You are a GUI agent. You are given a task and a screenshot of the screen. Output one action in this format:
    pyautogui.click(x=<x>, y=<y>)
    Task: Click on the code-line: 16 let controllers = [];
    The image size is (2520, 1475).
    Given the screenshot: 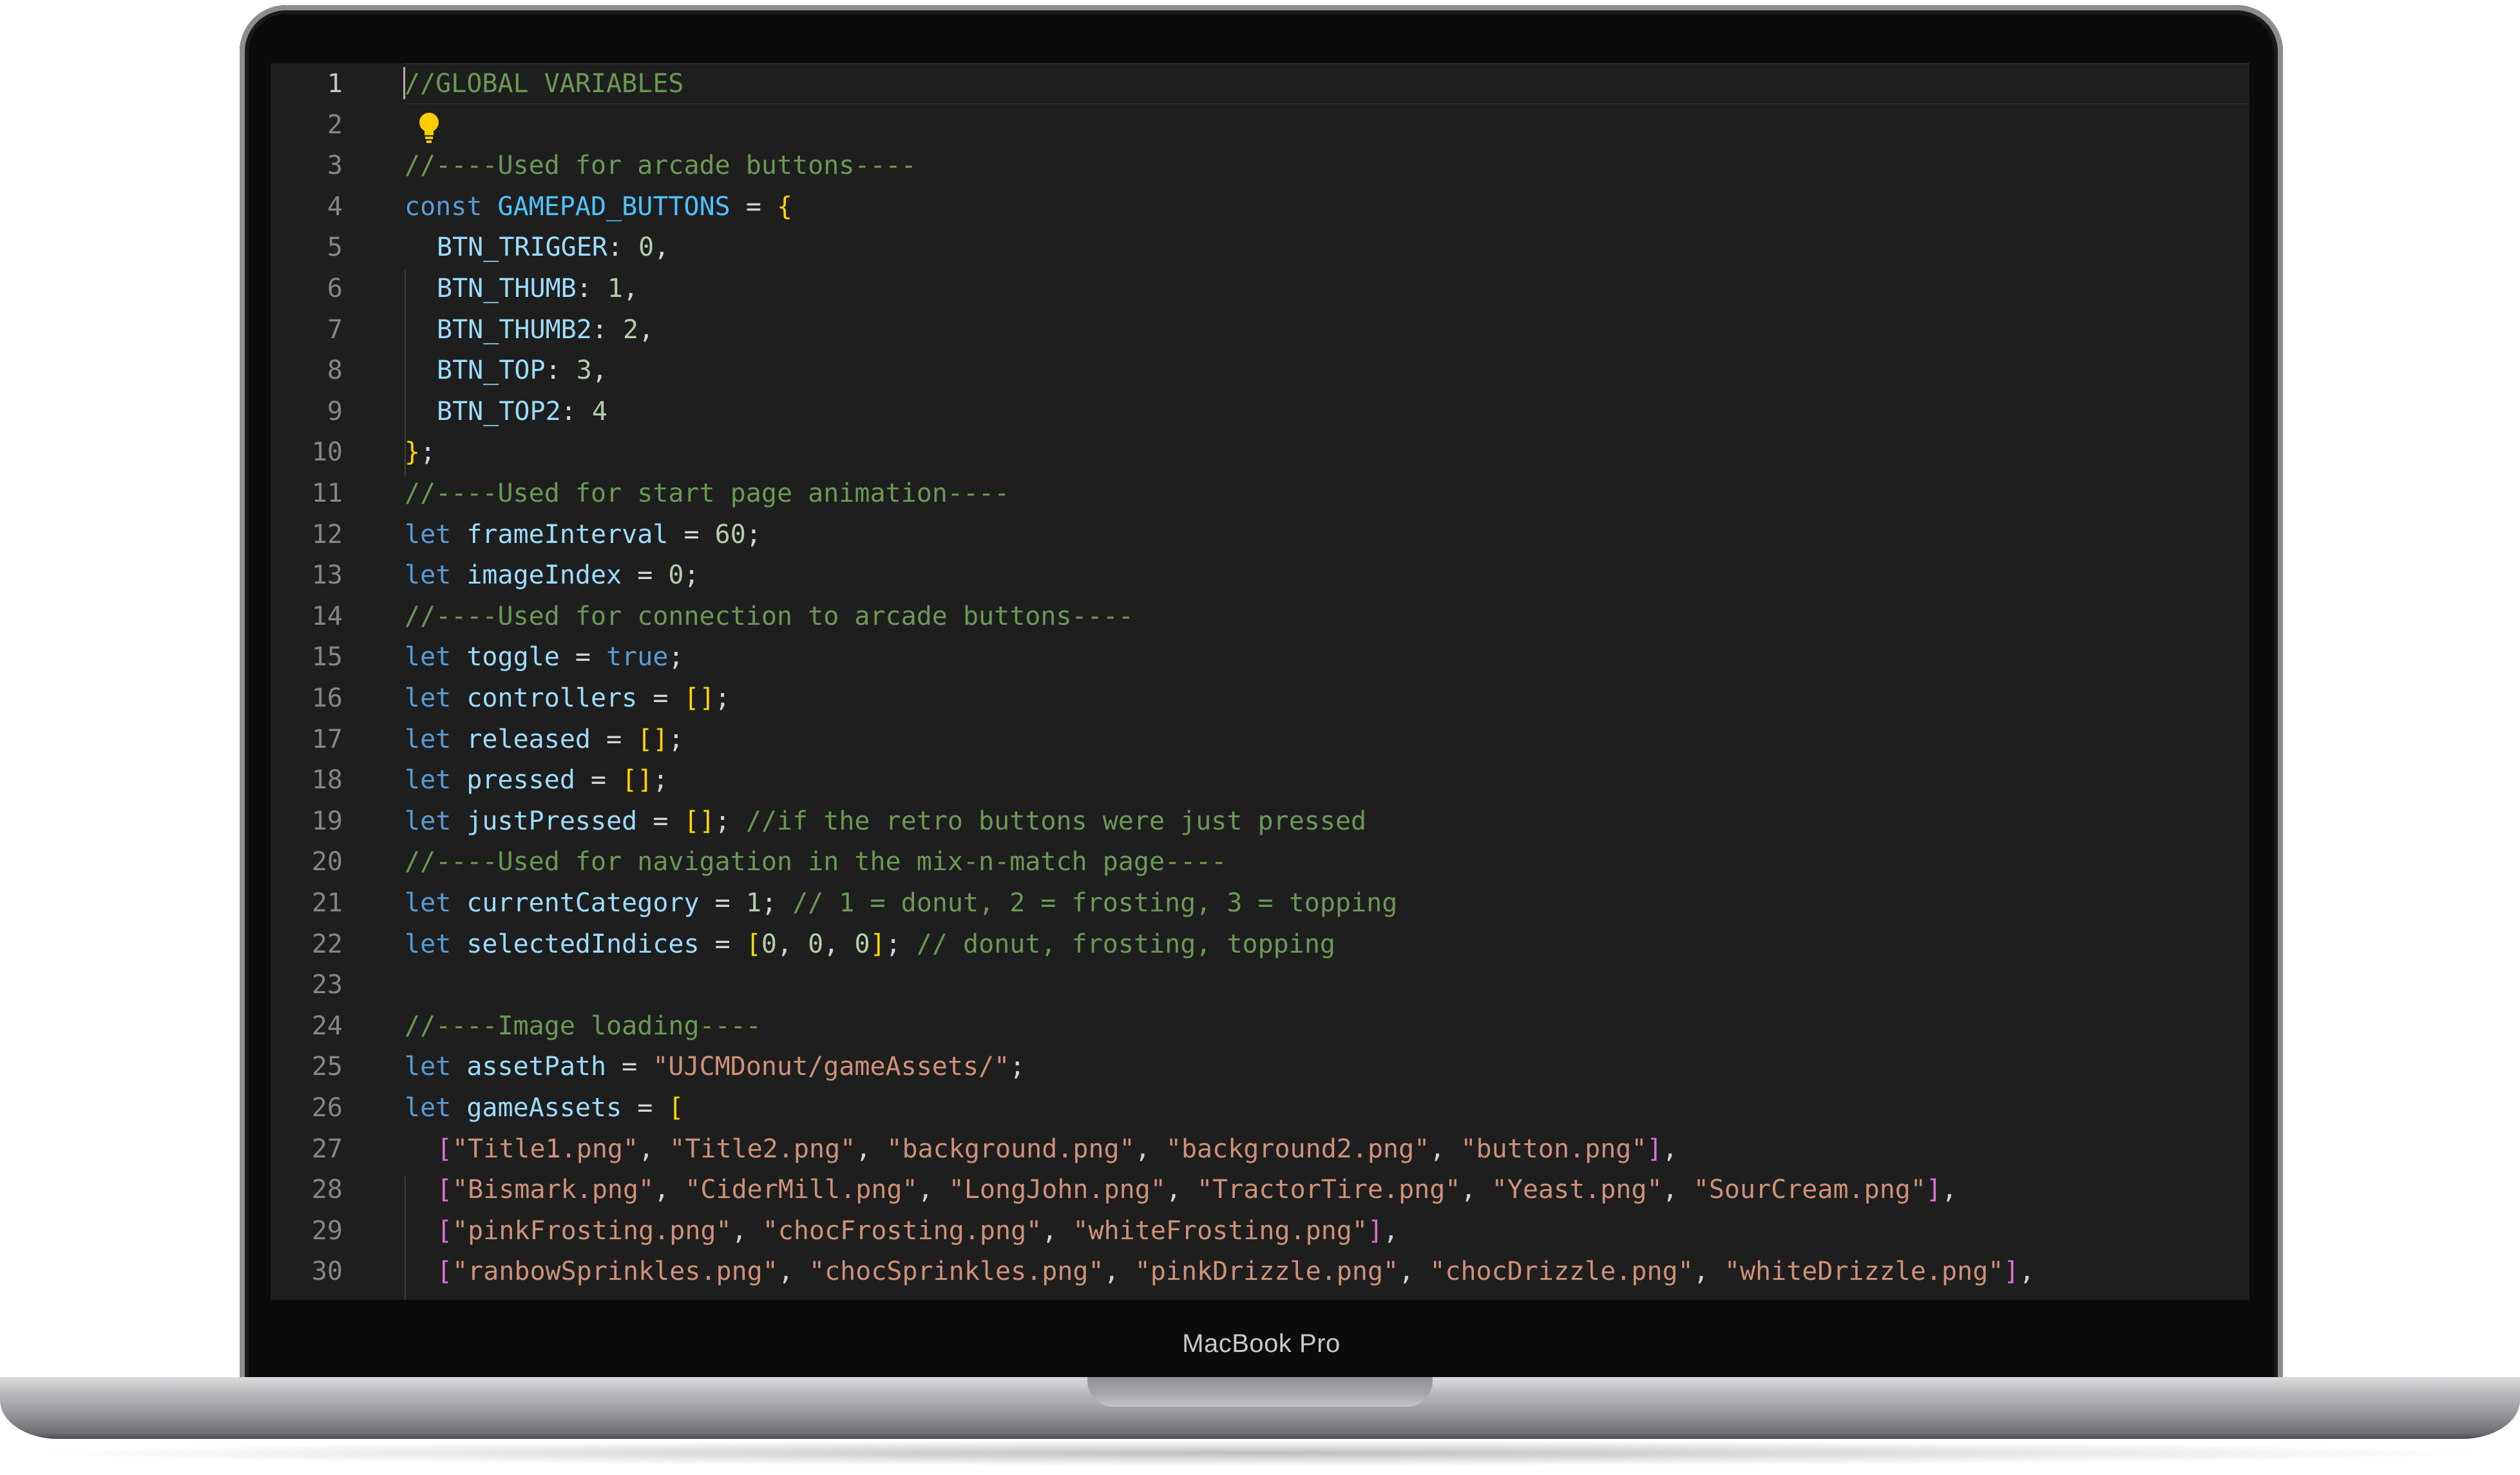 What is the action you would take?
    pyautogui.click(x=1260, y=698)
    